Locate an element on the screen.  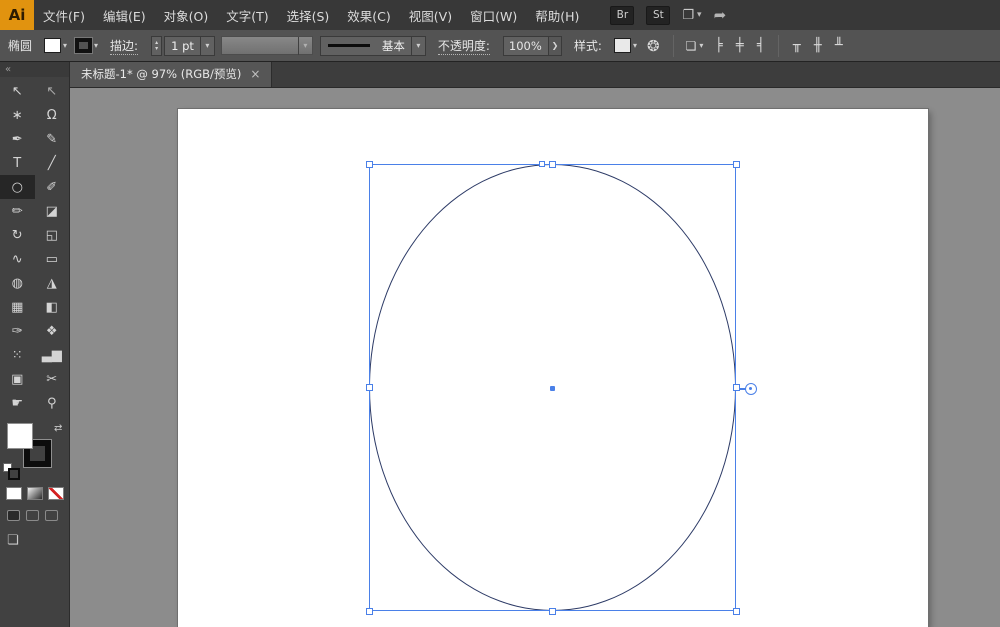
menu-effect: 效果(C) is located at coordinates (368, 15).